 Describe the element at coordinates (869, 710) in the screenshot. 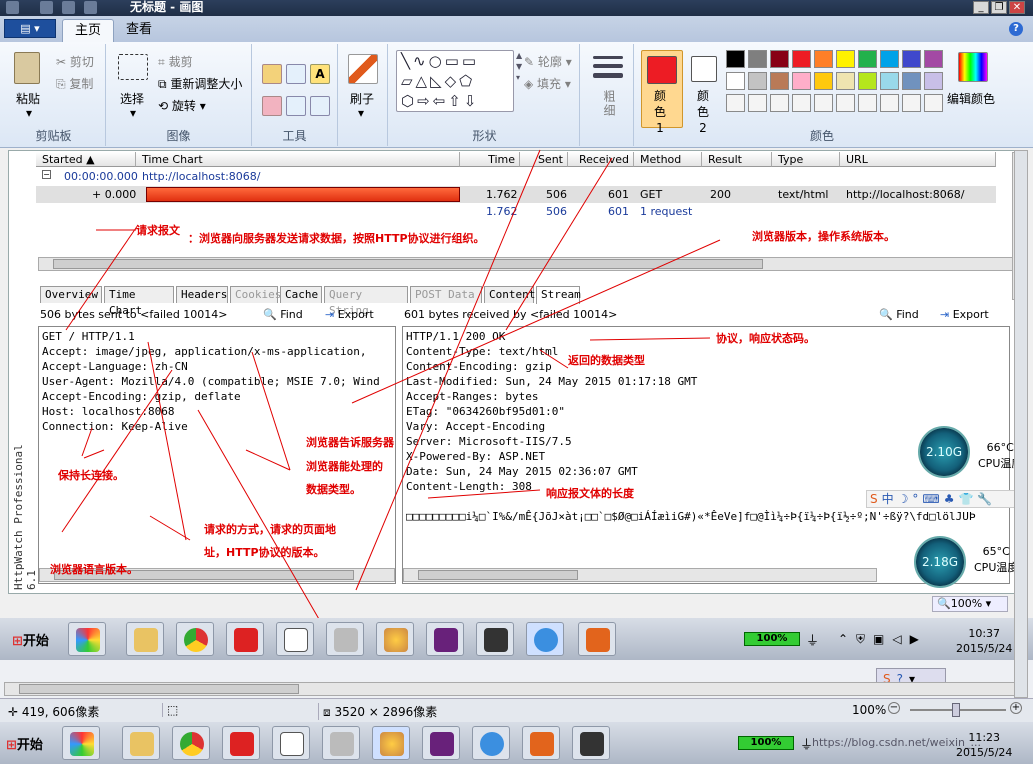

I see `zoom-level: 100%` at that location.